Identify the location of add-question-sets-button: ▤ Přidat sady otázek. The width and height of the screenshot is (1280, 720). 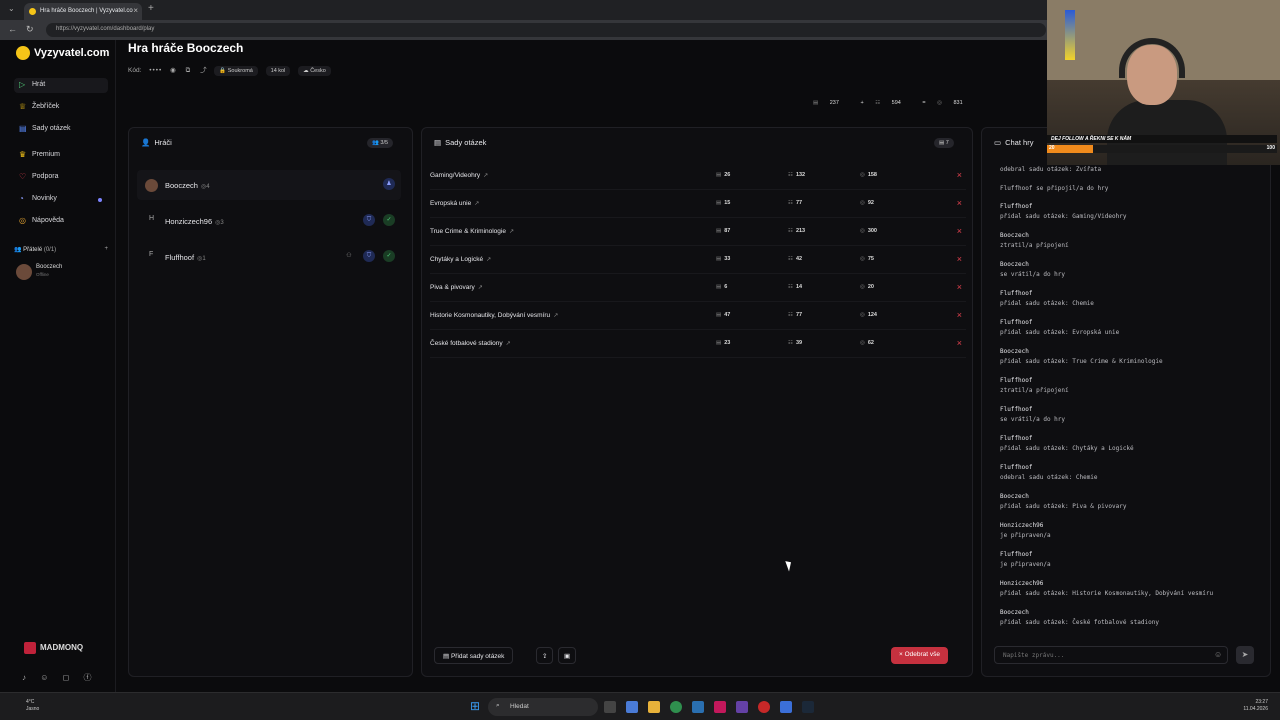
(474, 655).